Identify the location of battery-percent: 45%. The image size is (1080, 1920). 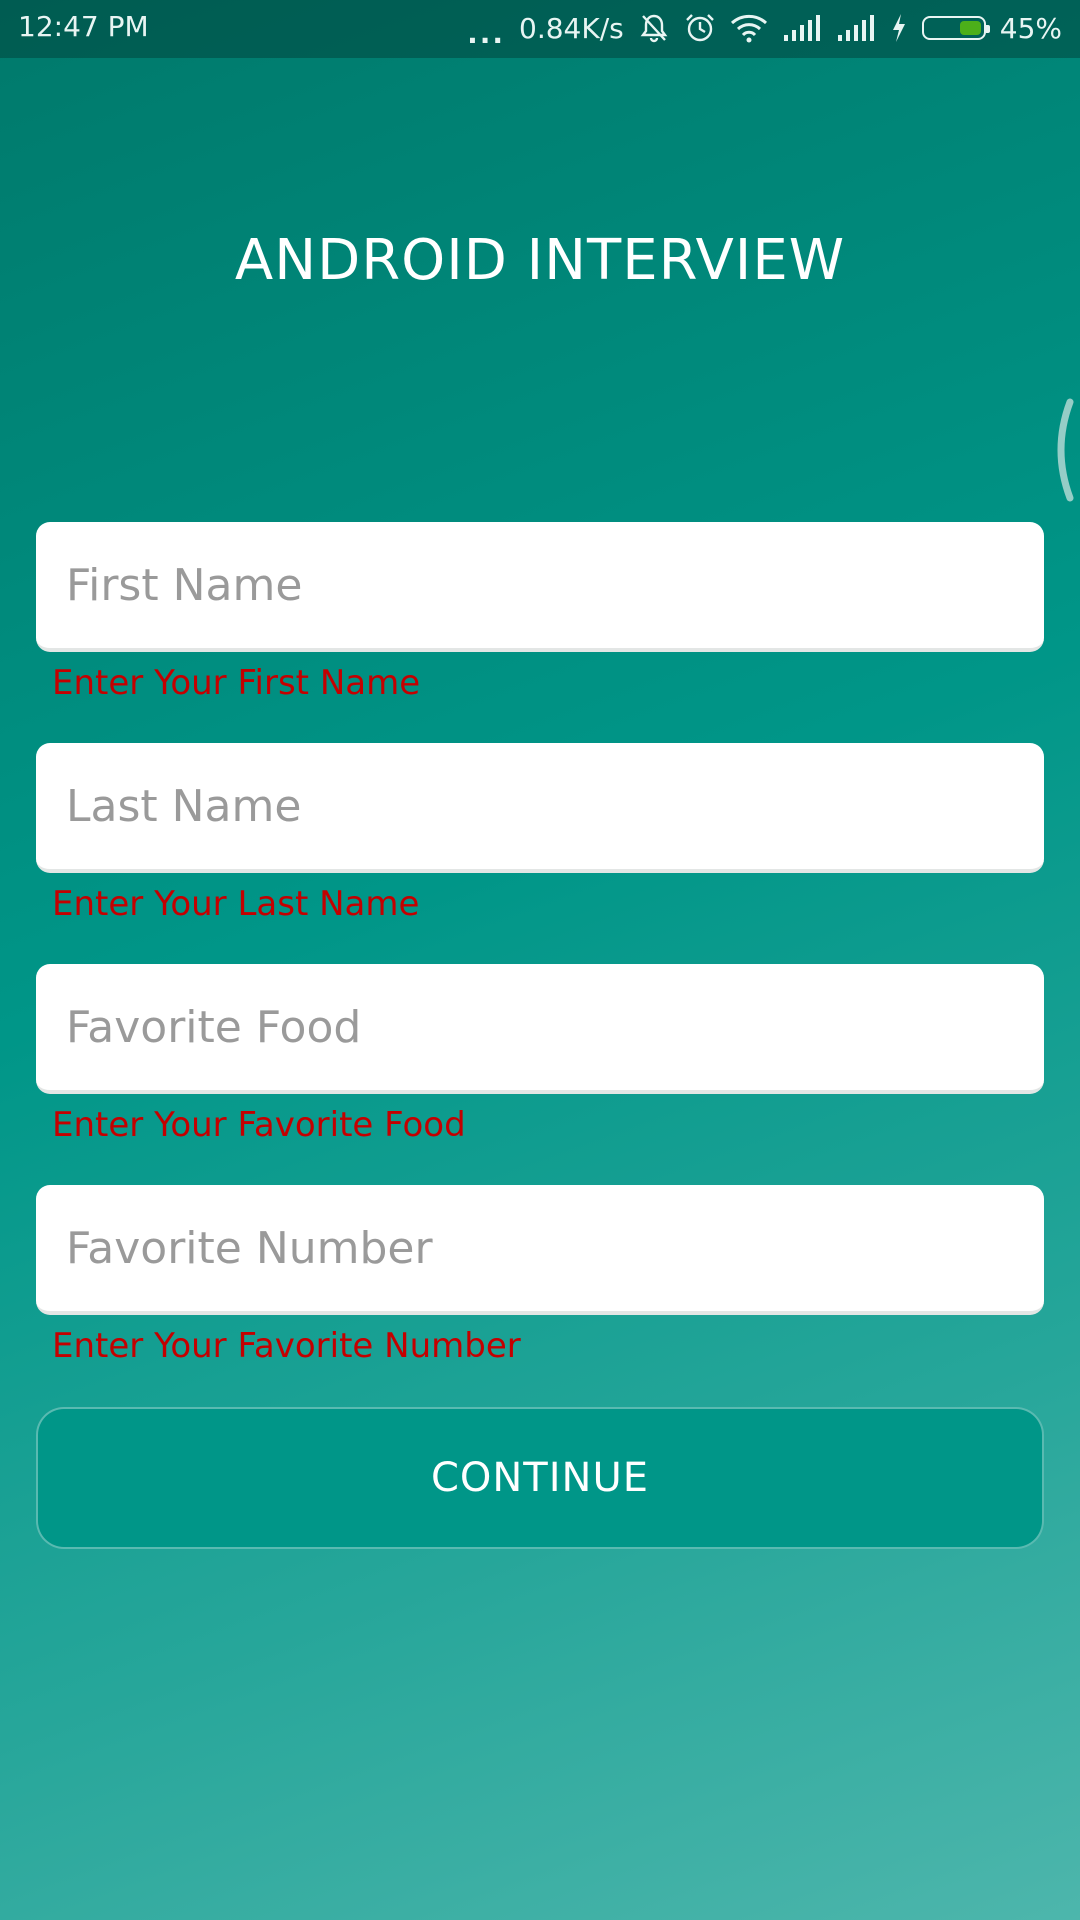
(1030, 28).